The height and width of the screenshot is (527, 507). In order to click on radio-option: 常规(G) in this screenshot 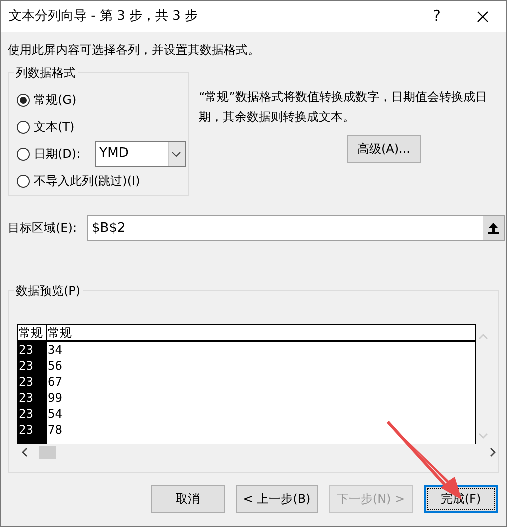, I will do `click(47, 100)`.